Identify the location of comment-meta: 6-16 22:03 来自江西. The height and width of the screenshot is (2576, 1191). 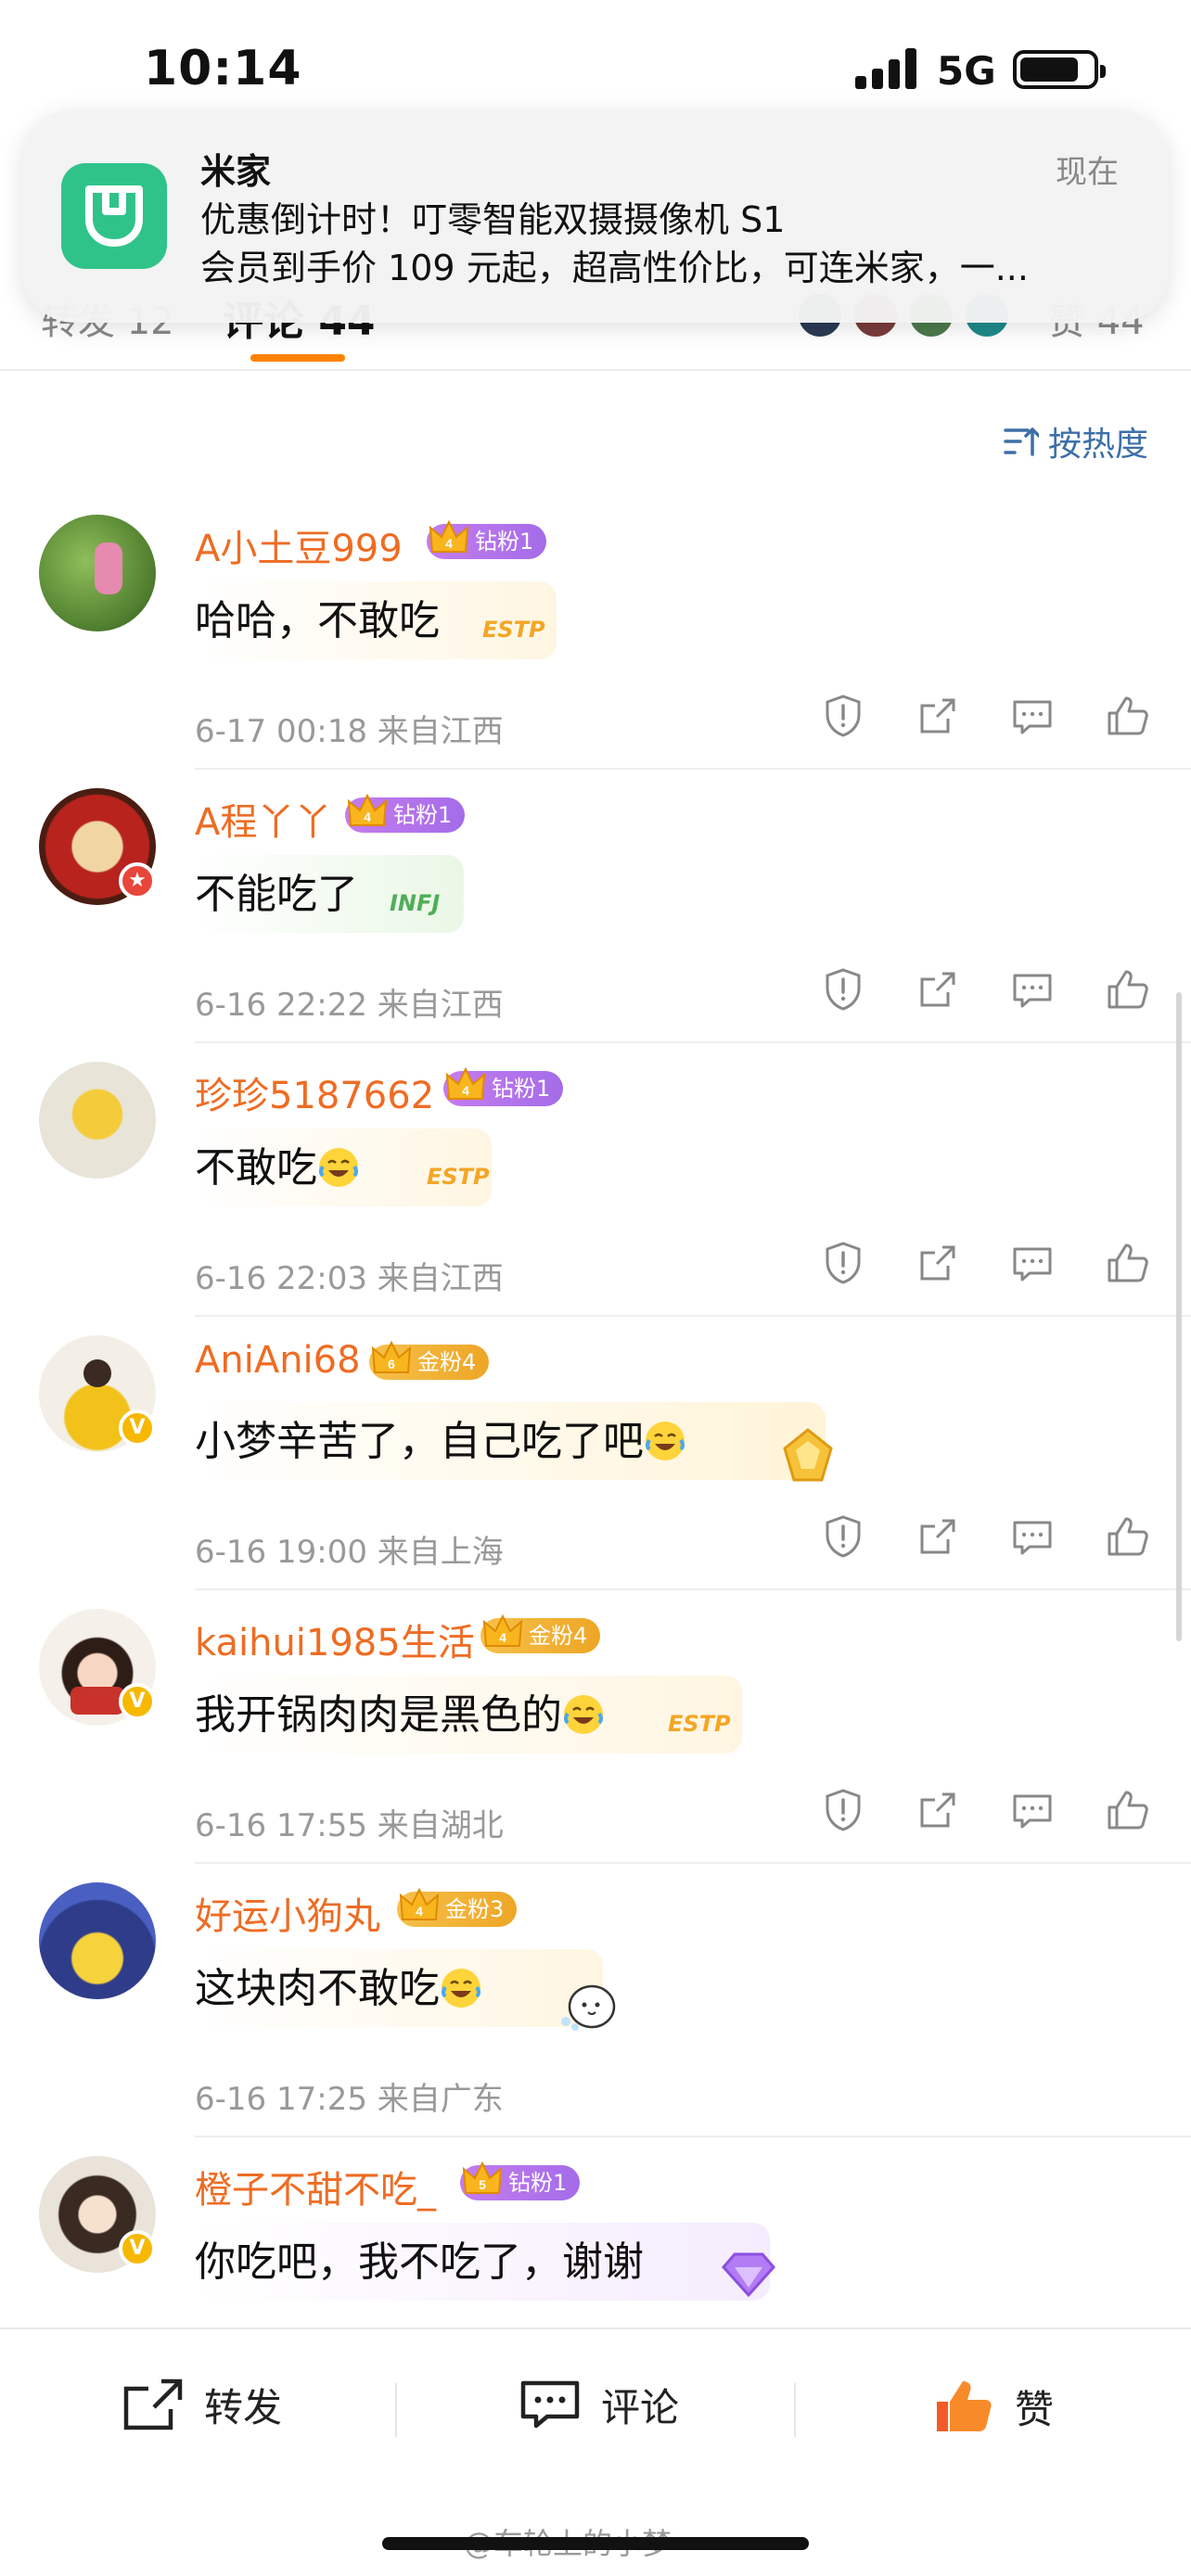
(349, 1276).